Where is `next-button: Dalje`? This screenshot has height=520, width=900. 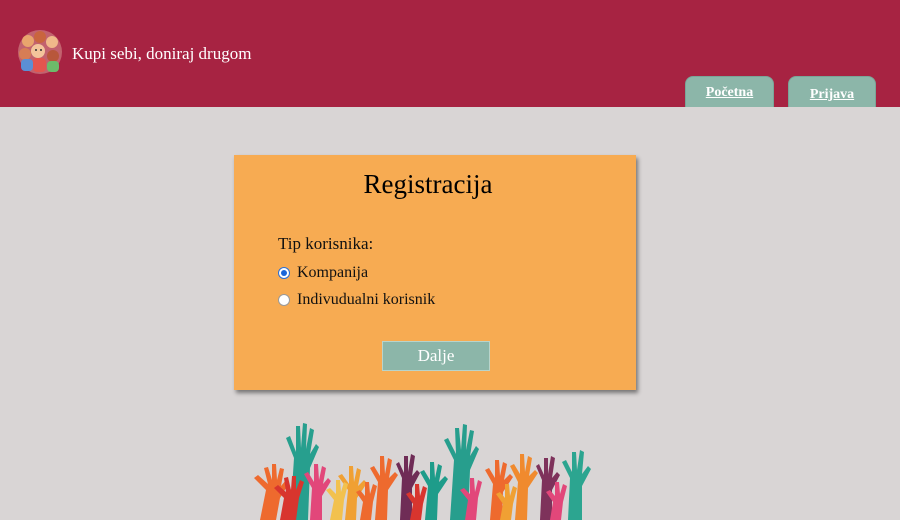 next-button: Dalje is located at coordinates (436, 356).